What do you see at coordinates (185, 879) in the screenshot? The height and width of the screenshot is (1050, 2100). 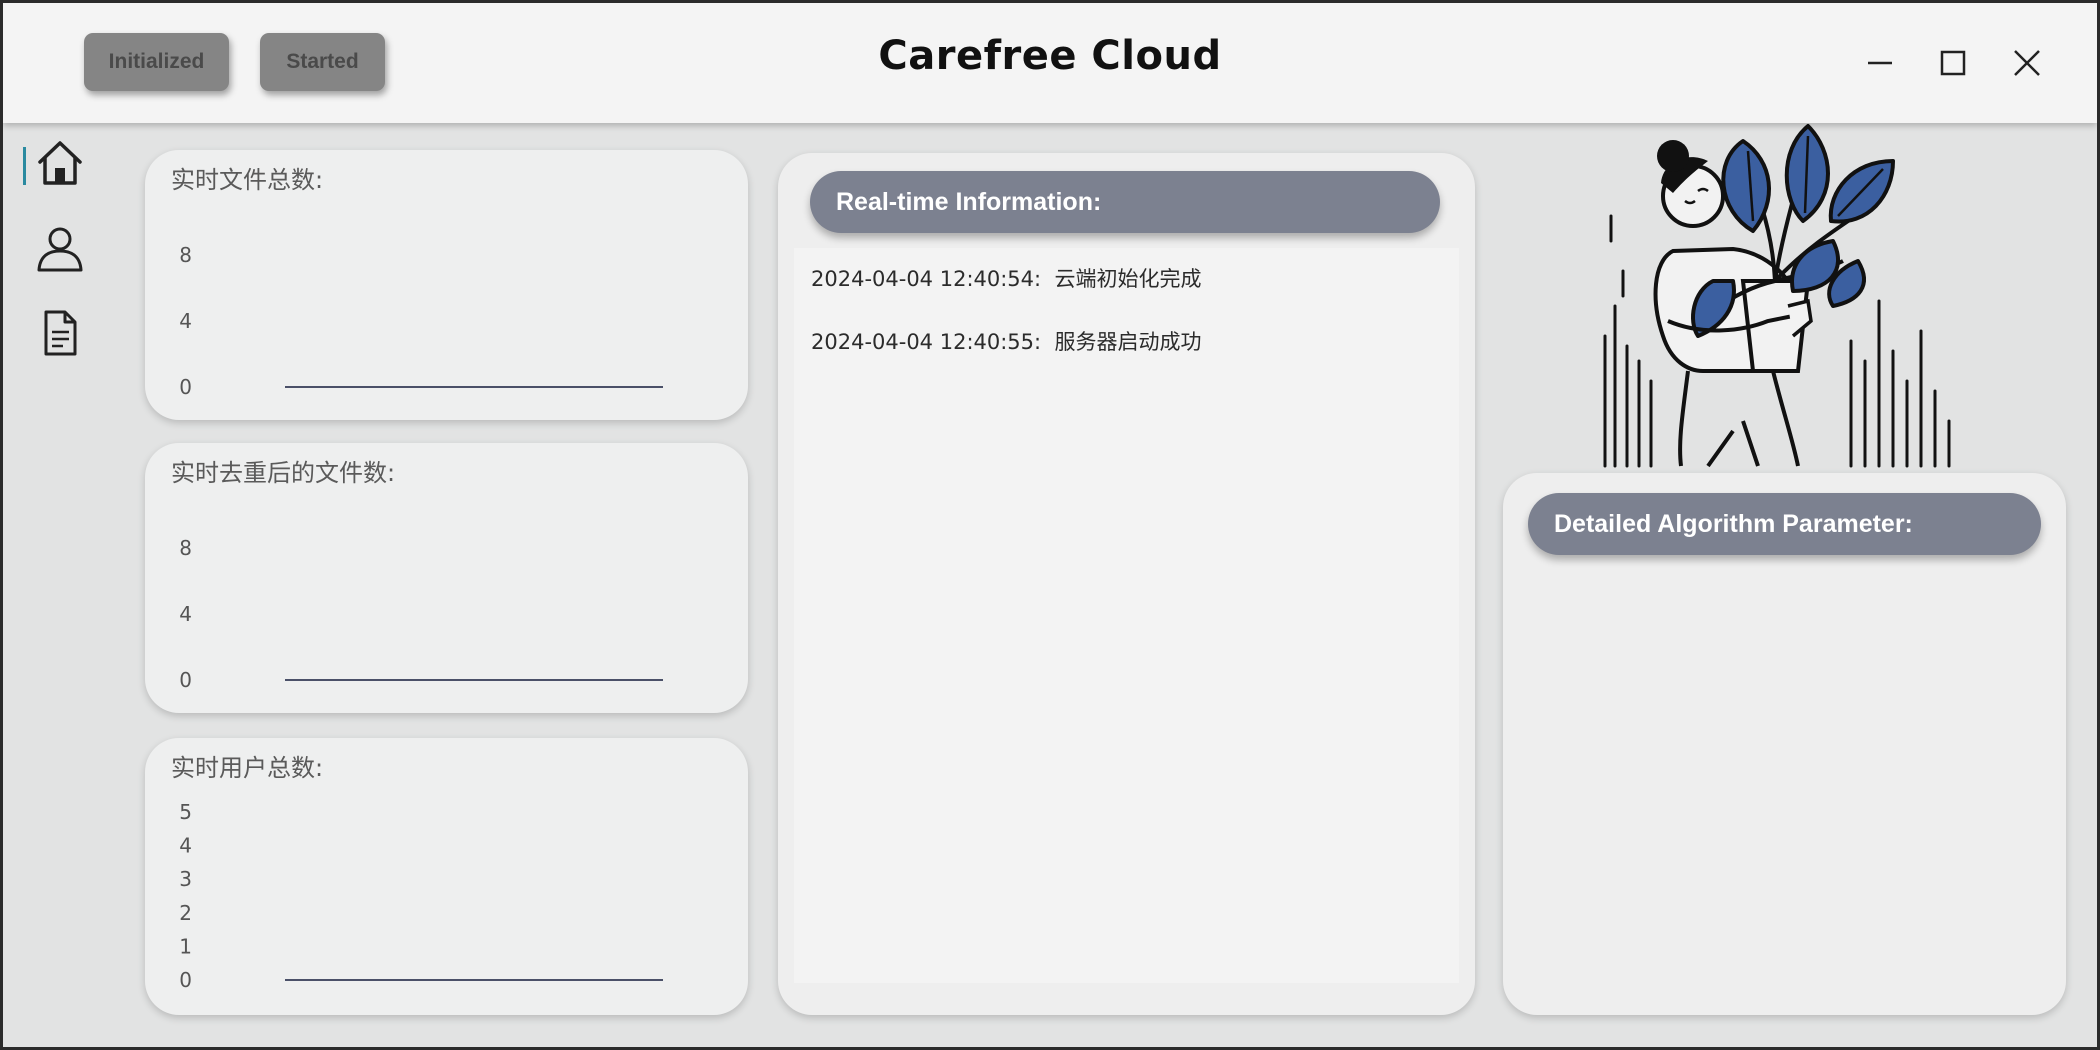 I see `y-tick-label: 3` at bounding box center [185, 879].